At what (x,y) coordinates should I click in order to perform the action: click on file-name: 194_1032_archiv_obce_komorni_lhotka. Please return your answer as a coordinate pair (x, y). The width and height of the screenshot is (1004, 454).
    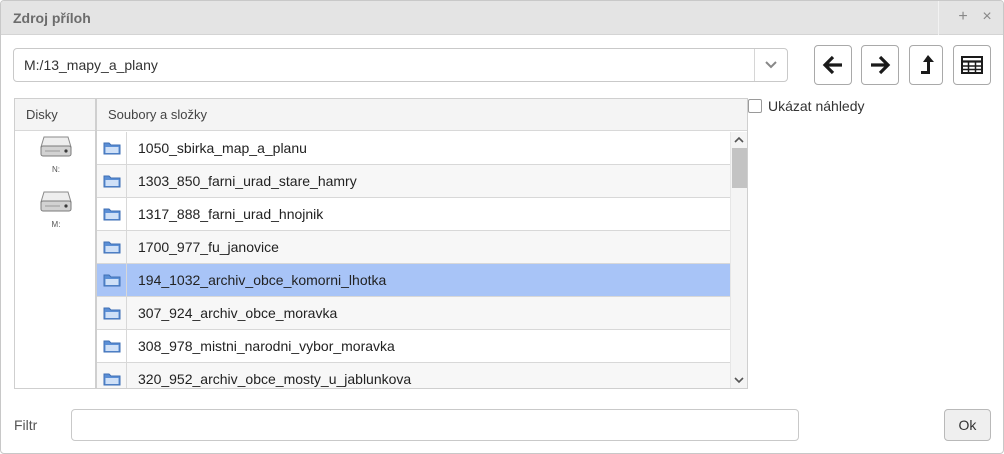
    Looking at the image, I should click on (262, 280).